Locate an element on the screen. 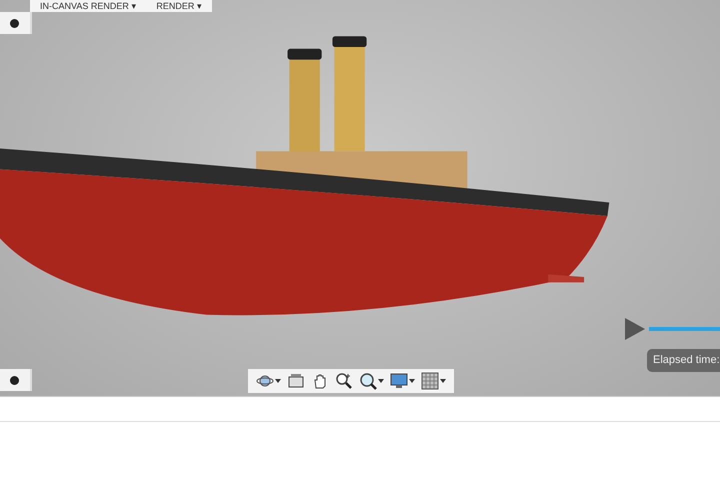 The width and height of the screenshot is (720, 480). grid-icon is located at coordinates (430, 381).